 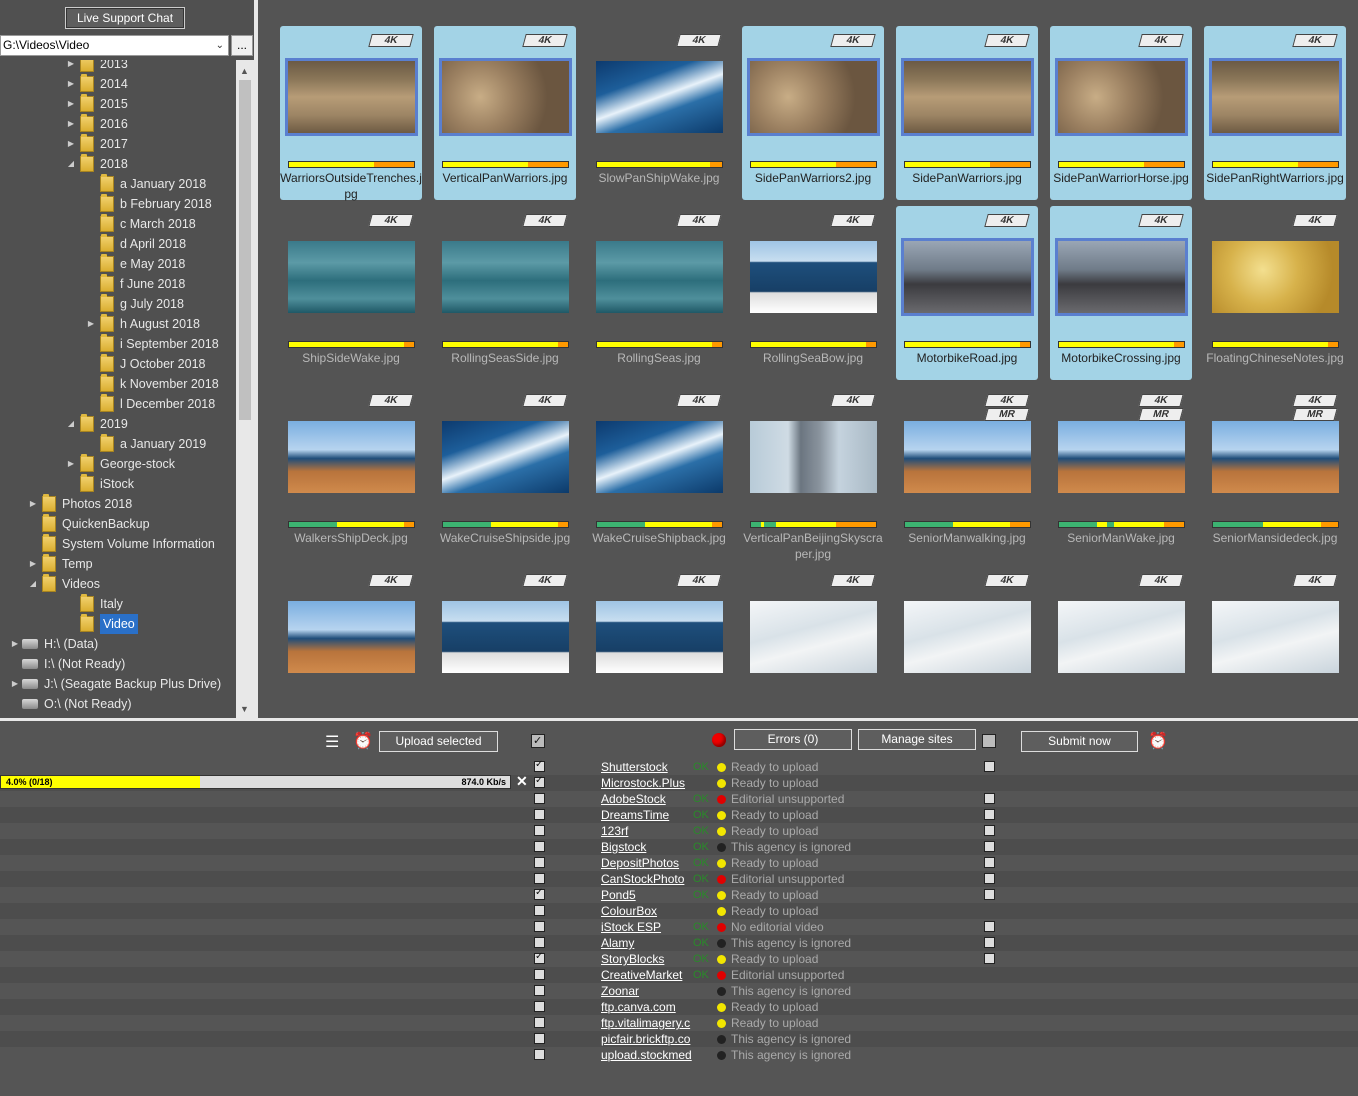 I want to click on tree-item: O:\ (Not Ready), so click(x=118, y=704).